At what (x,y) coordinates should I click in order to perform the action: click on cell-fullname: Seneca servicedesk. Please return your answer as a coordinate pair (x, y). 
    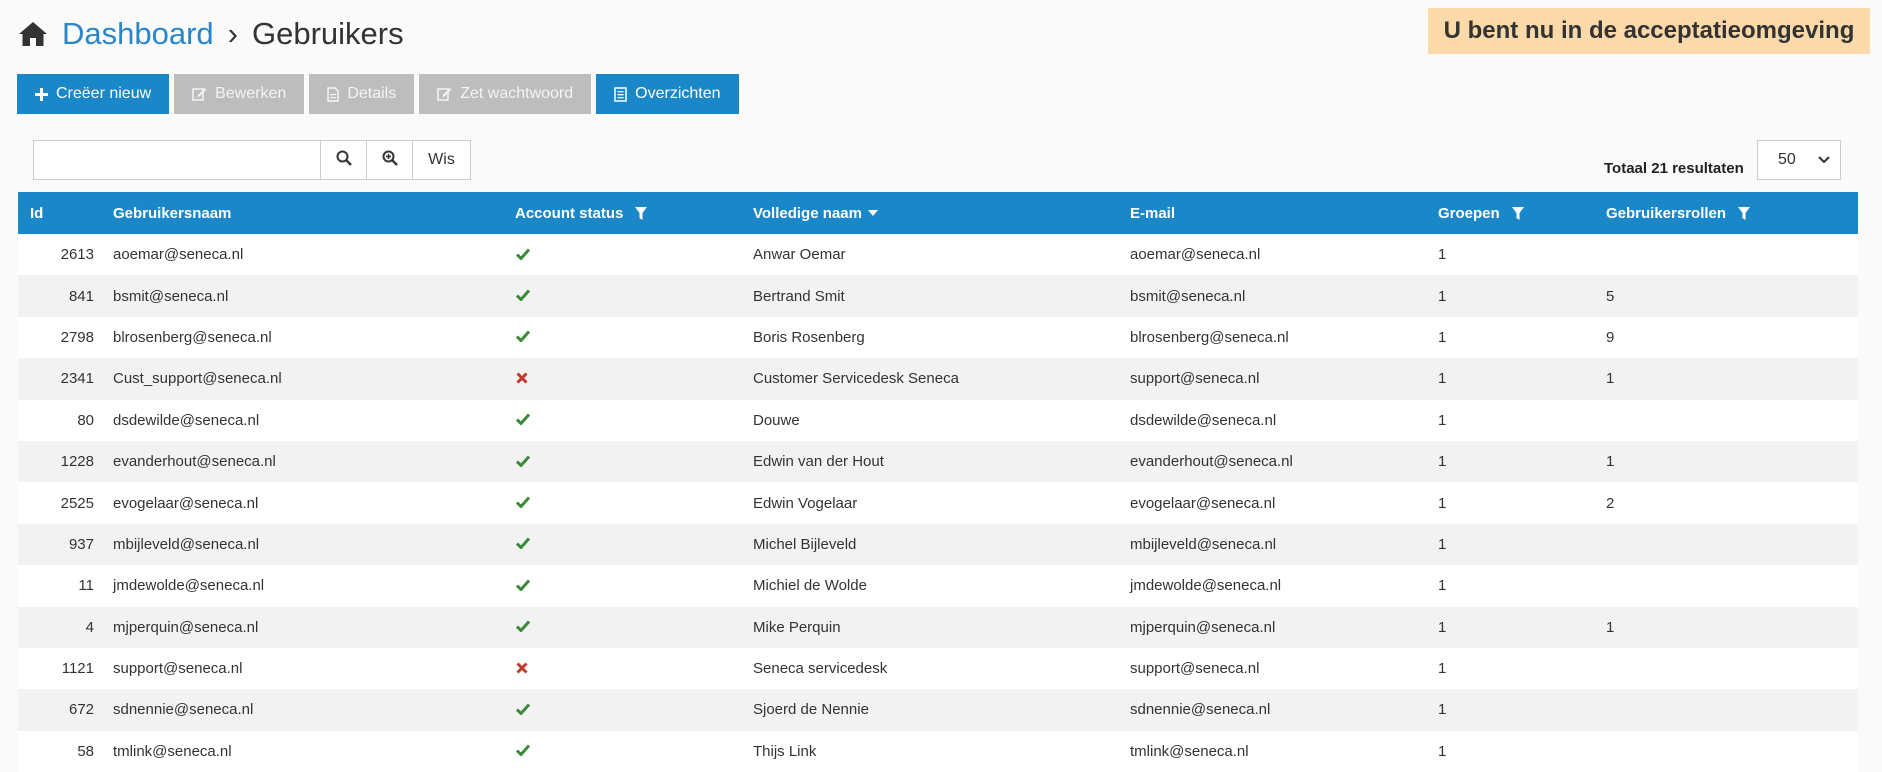
    Looking at the image, I should click on (820, 669).